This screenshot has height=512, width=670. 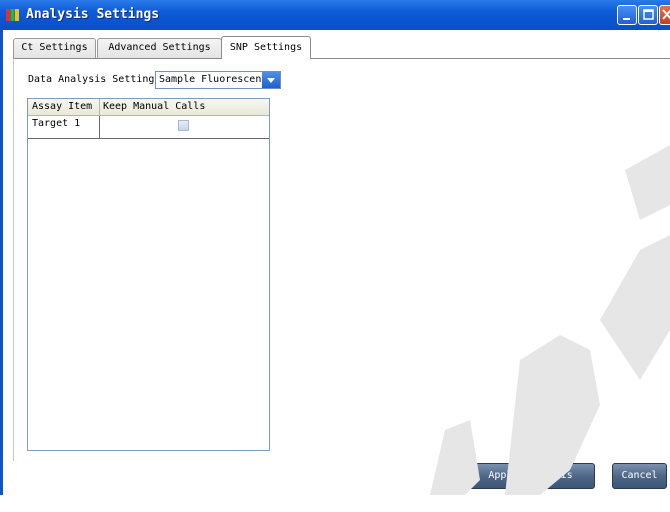 What do you see at coordinates (335, 15) in the screenshot?
I see `title-bar: Analysis Settings` at bounding box center [335, 15].